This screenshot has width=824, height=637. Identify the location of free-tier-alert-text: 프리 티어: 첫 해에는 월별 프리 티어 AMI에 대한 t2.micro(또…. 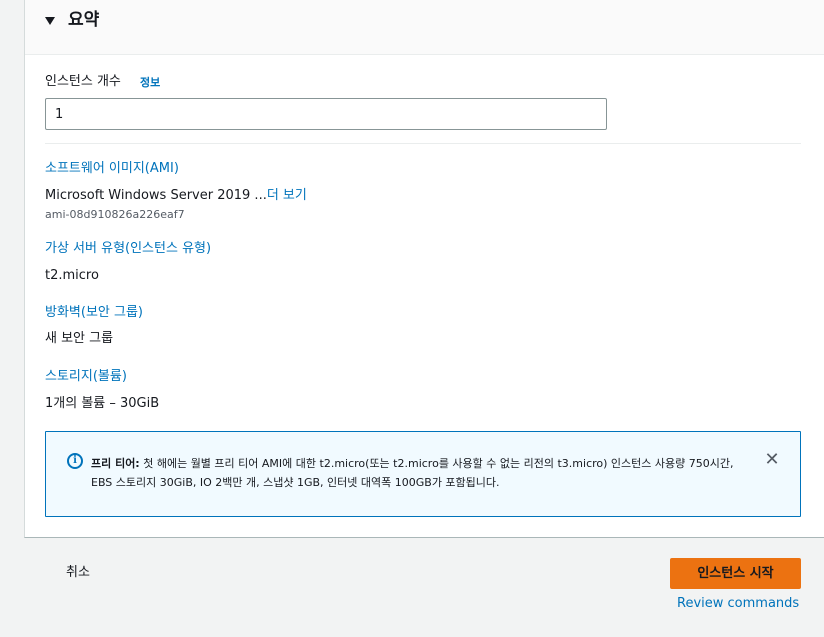
(421, 473).